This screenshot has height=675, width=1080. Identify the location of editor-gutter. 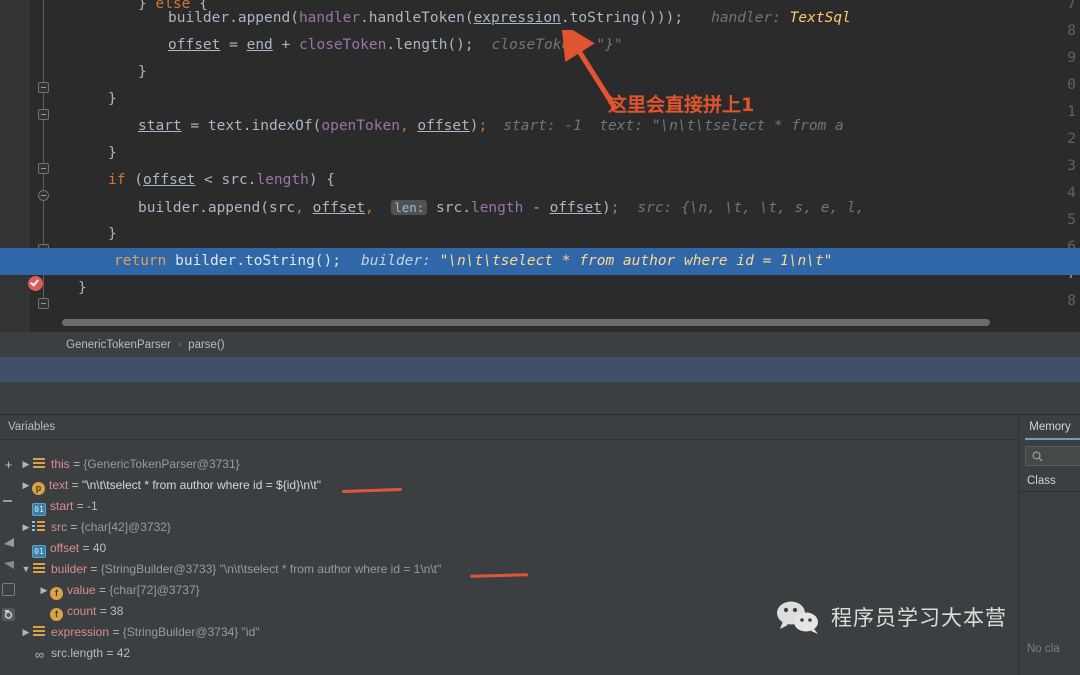
(15, 166).